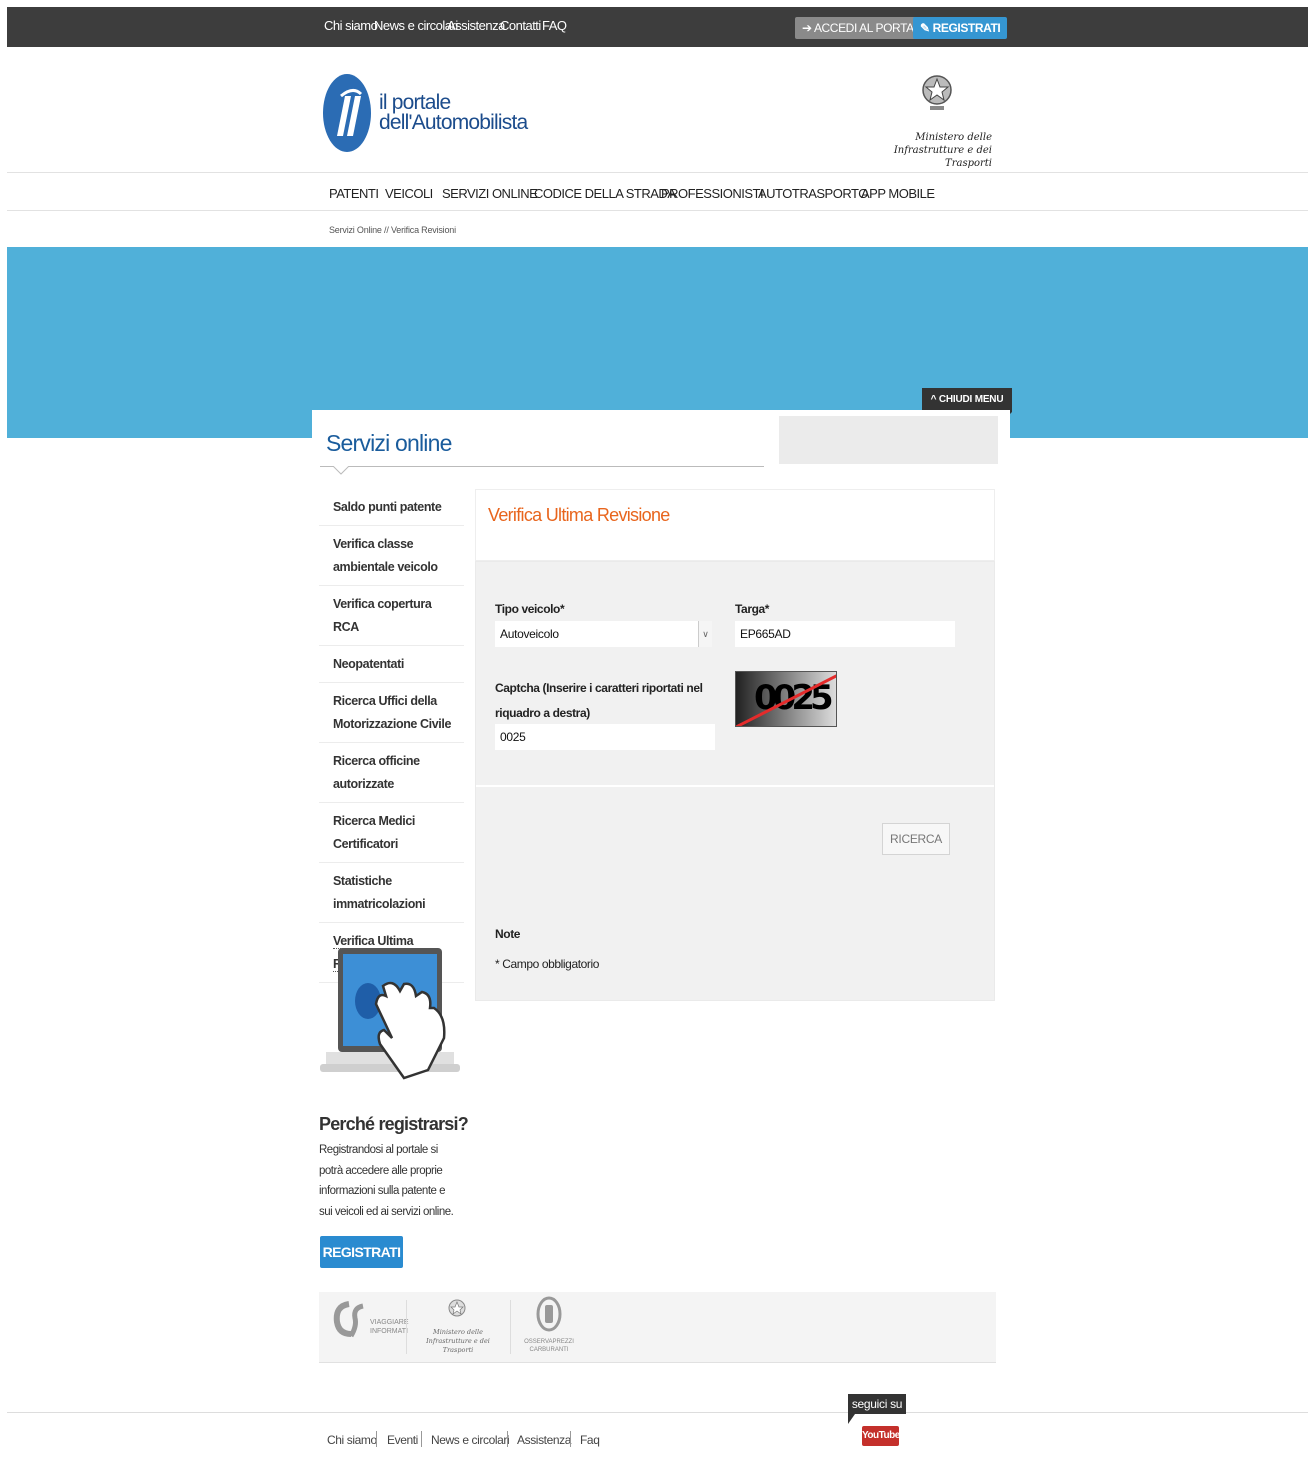 Image resolution: width=1314 pixels, height=1461 pixels. What do you see at coordinates (657, 210) in the screenshot?
I see `nav-bottom-divider` at bounding box center [657, 210].